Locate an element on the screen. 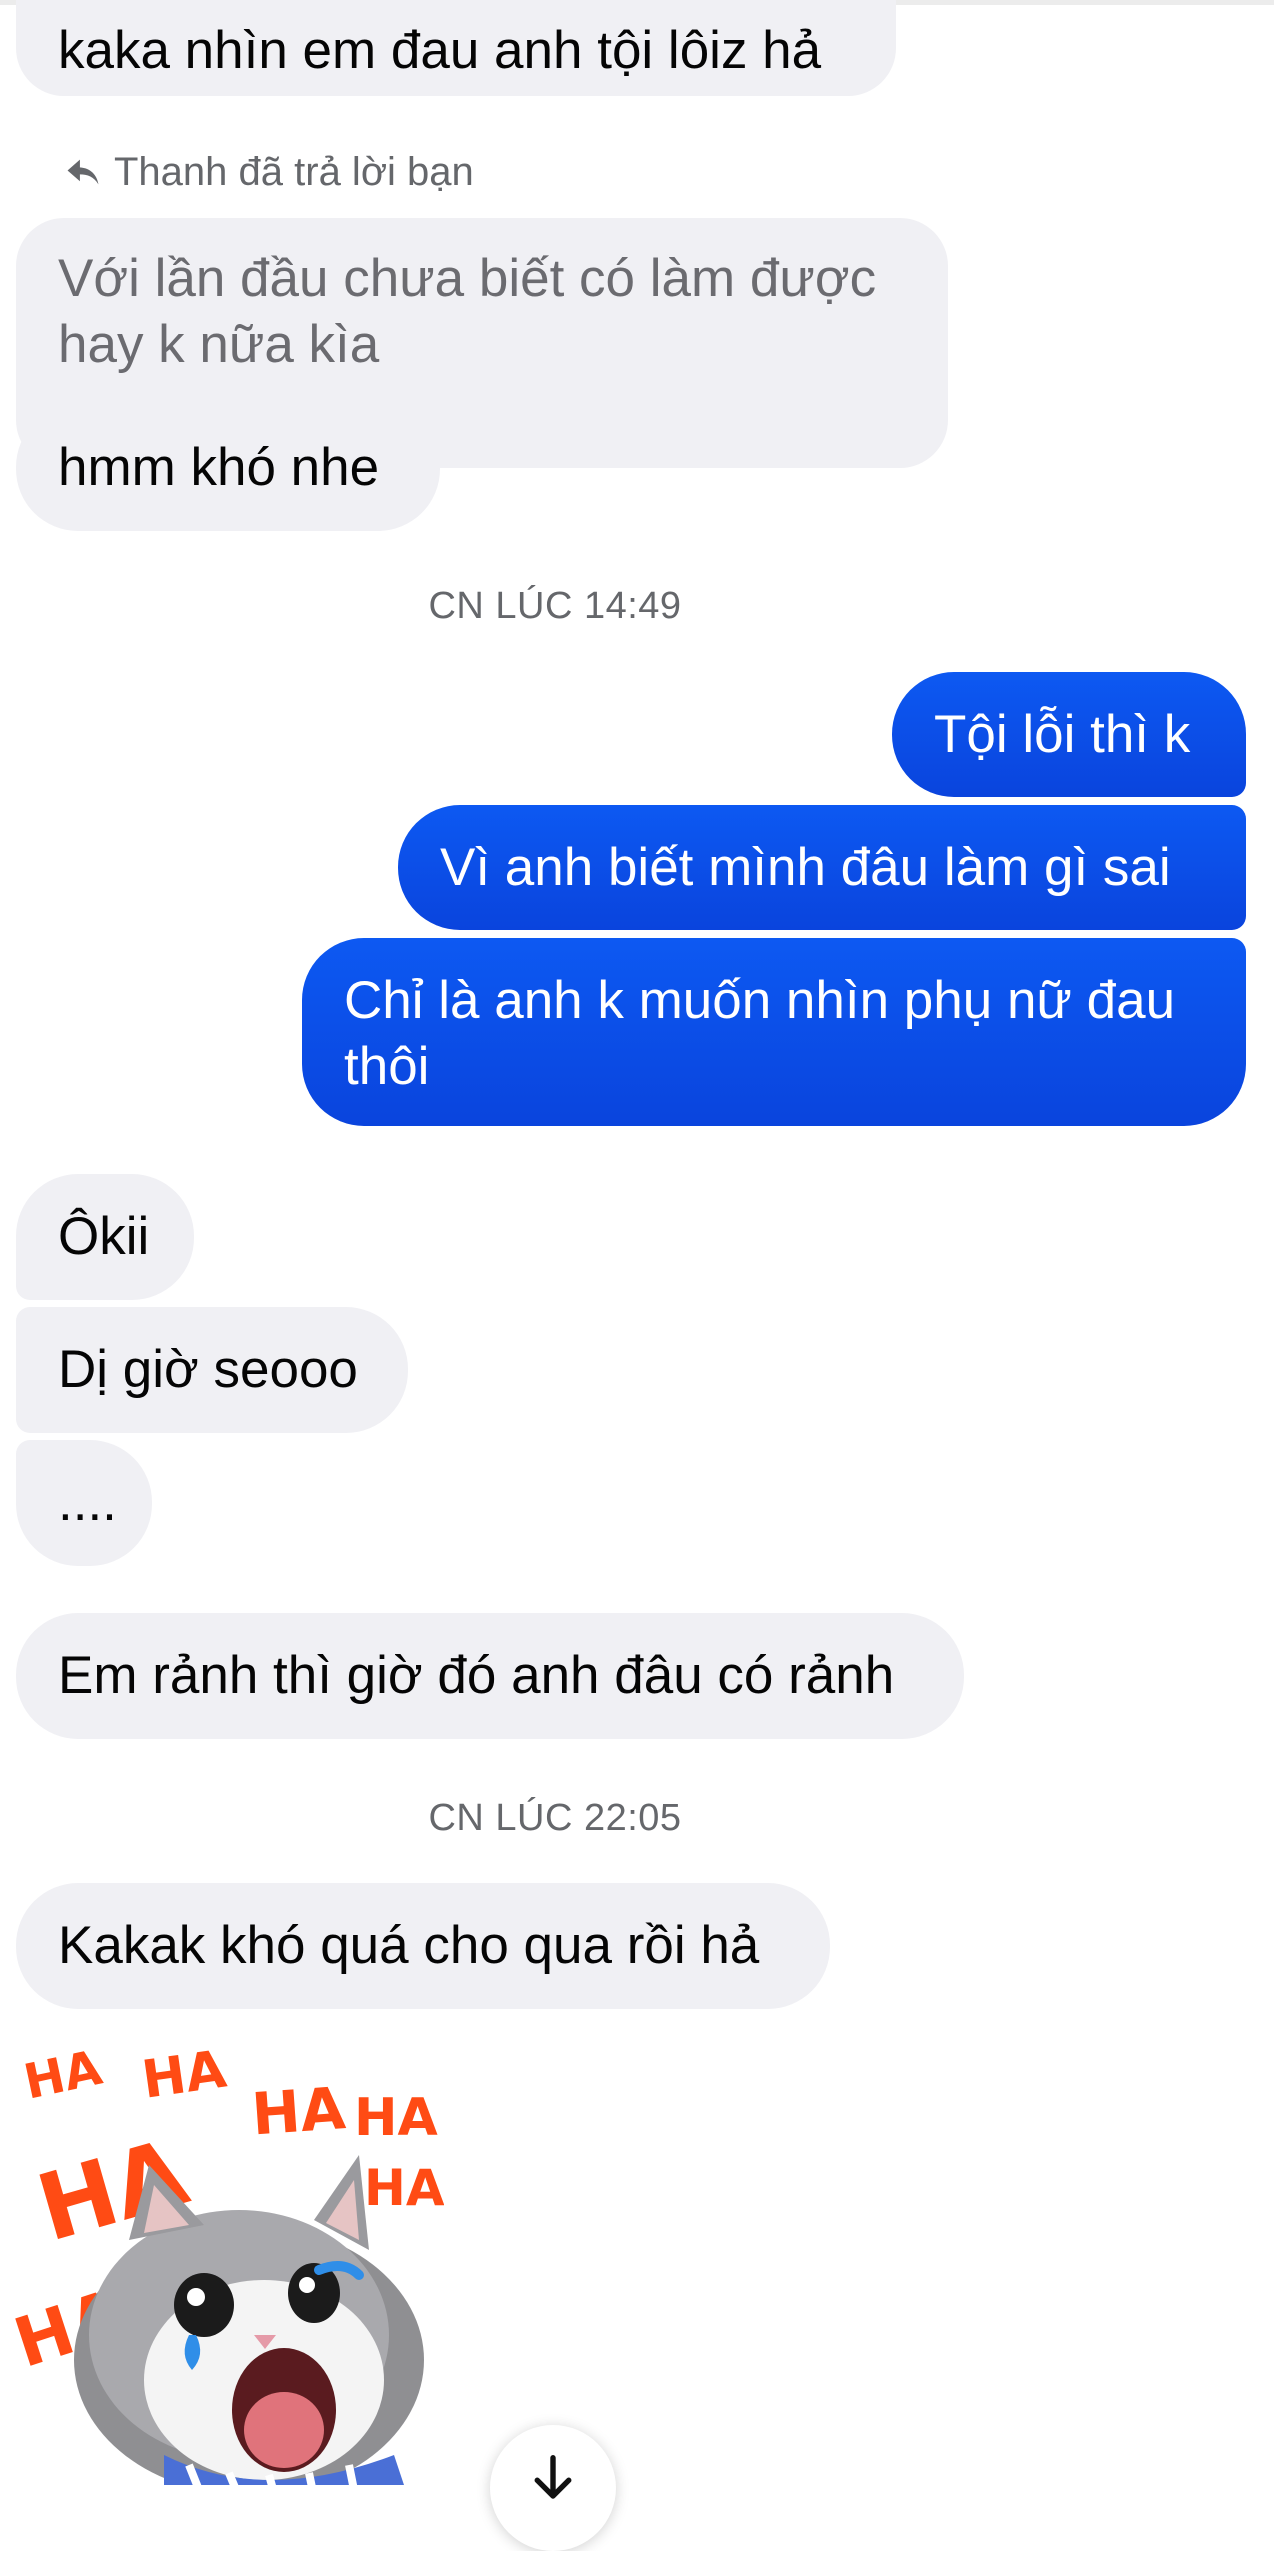 The image size is (1274, 2551). laughing-cat-sticker: HA HA HA HA HA HA HA is located at coordinates (229, 2260).